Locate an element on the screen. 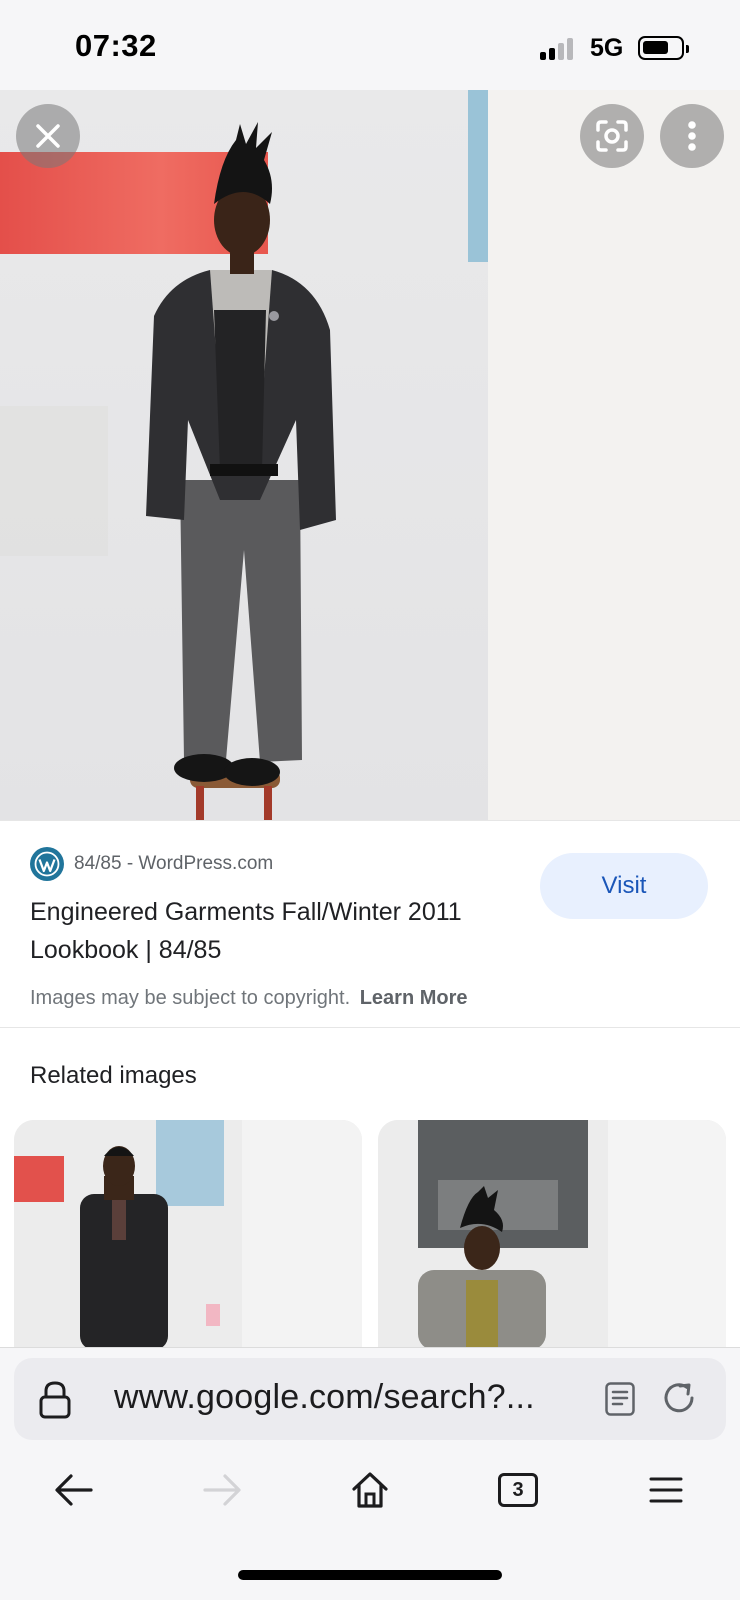 This screenshot has height=1600, width=740. menu-button is located at coordinates (666, 1490).